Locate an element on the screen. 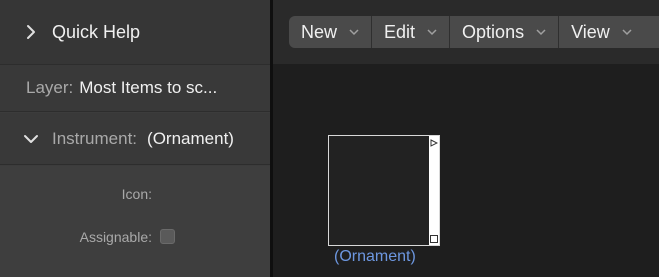 The height and width of the screenshot is (277, 659). menu-bar: New Edit Options View is located at coordinates (474, 32).